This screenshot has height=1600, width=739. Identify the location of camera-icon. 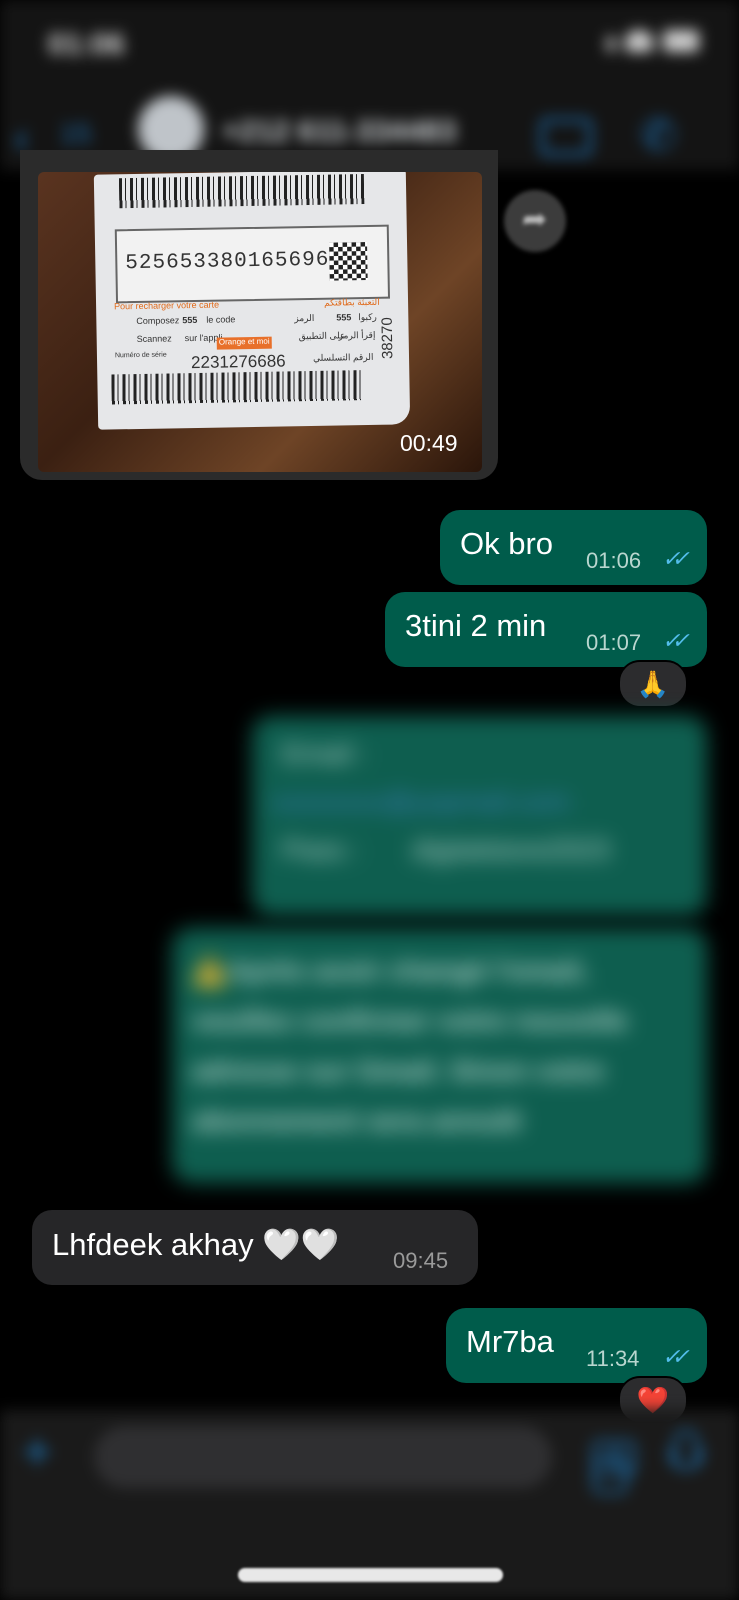
(614, 1458).